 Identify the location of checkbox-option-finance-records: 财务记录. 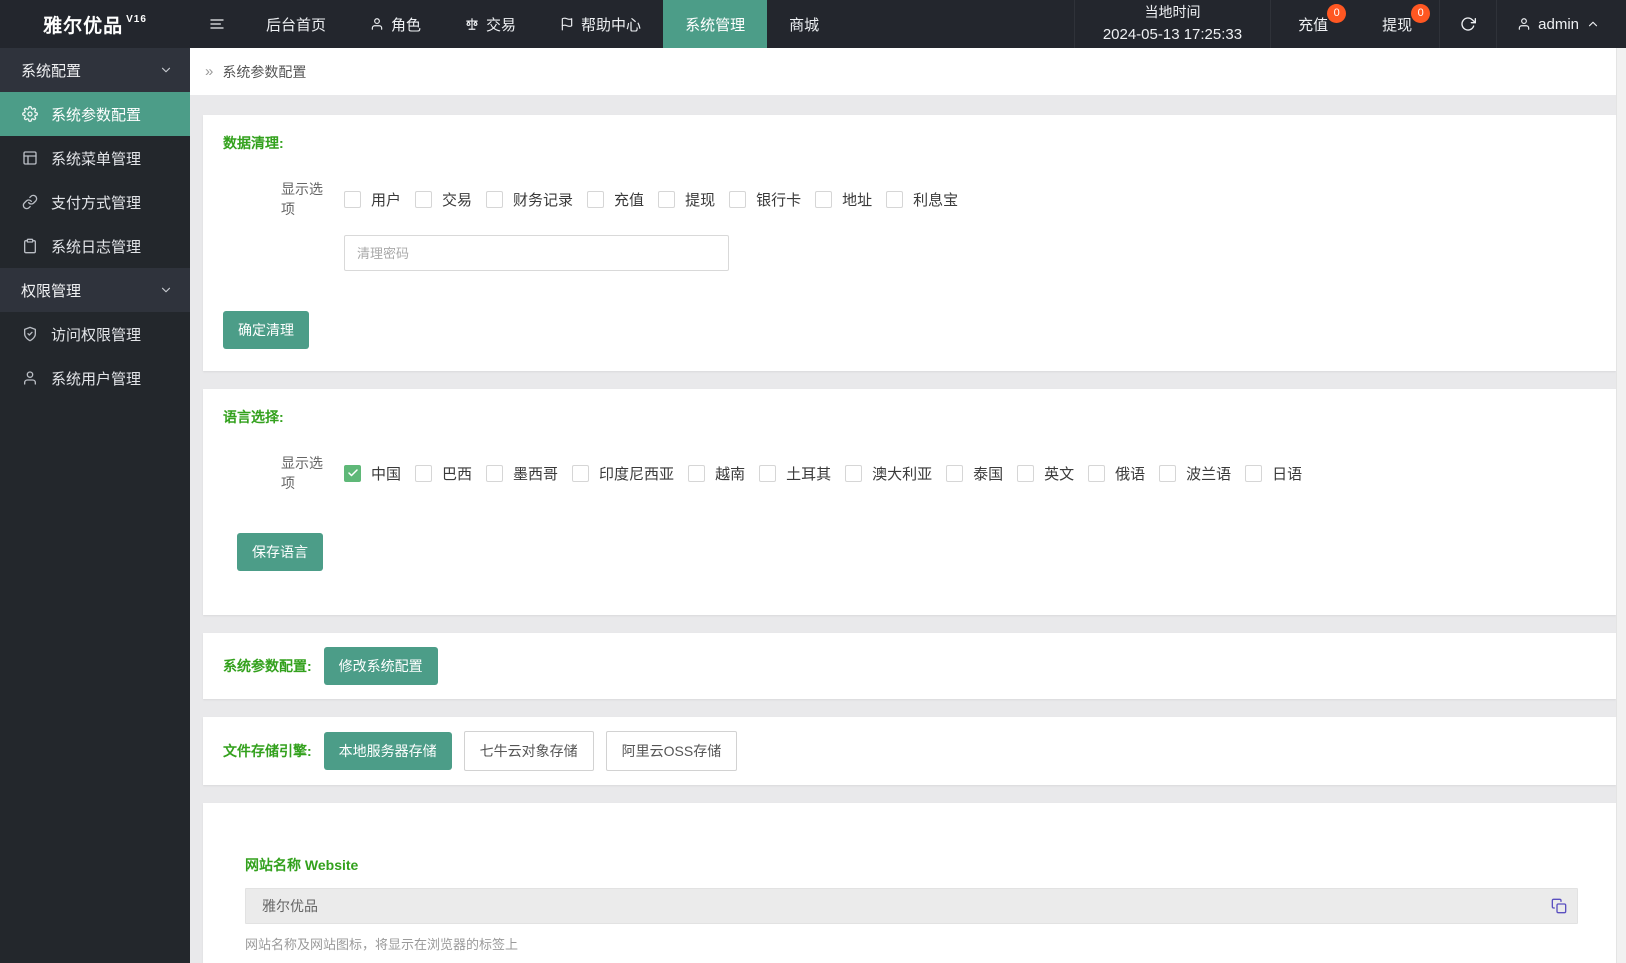
(529, 199).